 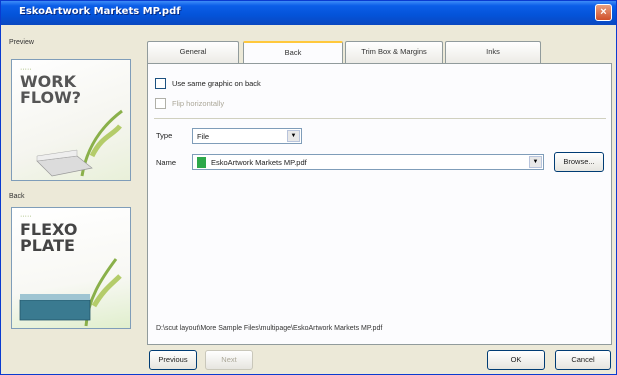 I want to click on cancel-button: Cancel, so click(x=583, y=360).